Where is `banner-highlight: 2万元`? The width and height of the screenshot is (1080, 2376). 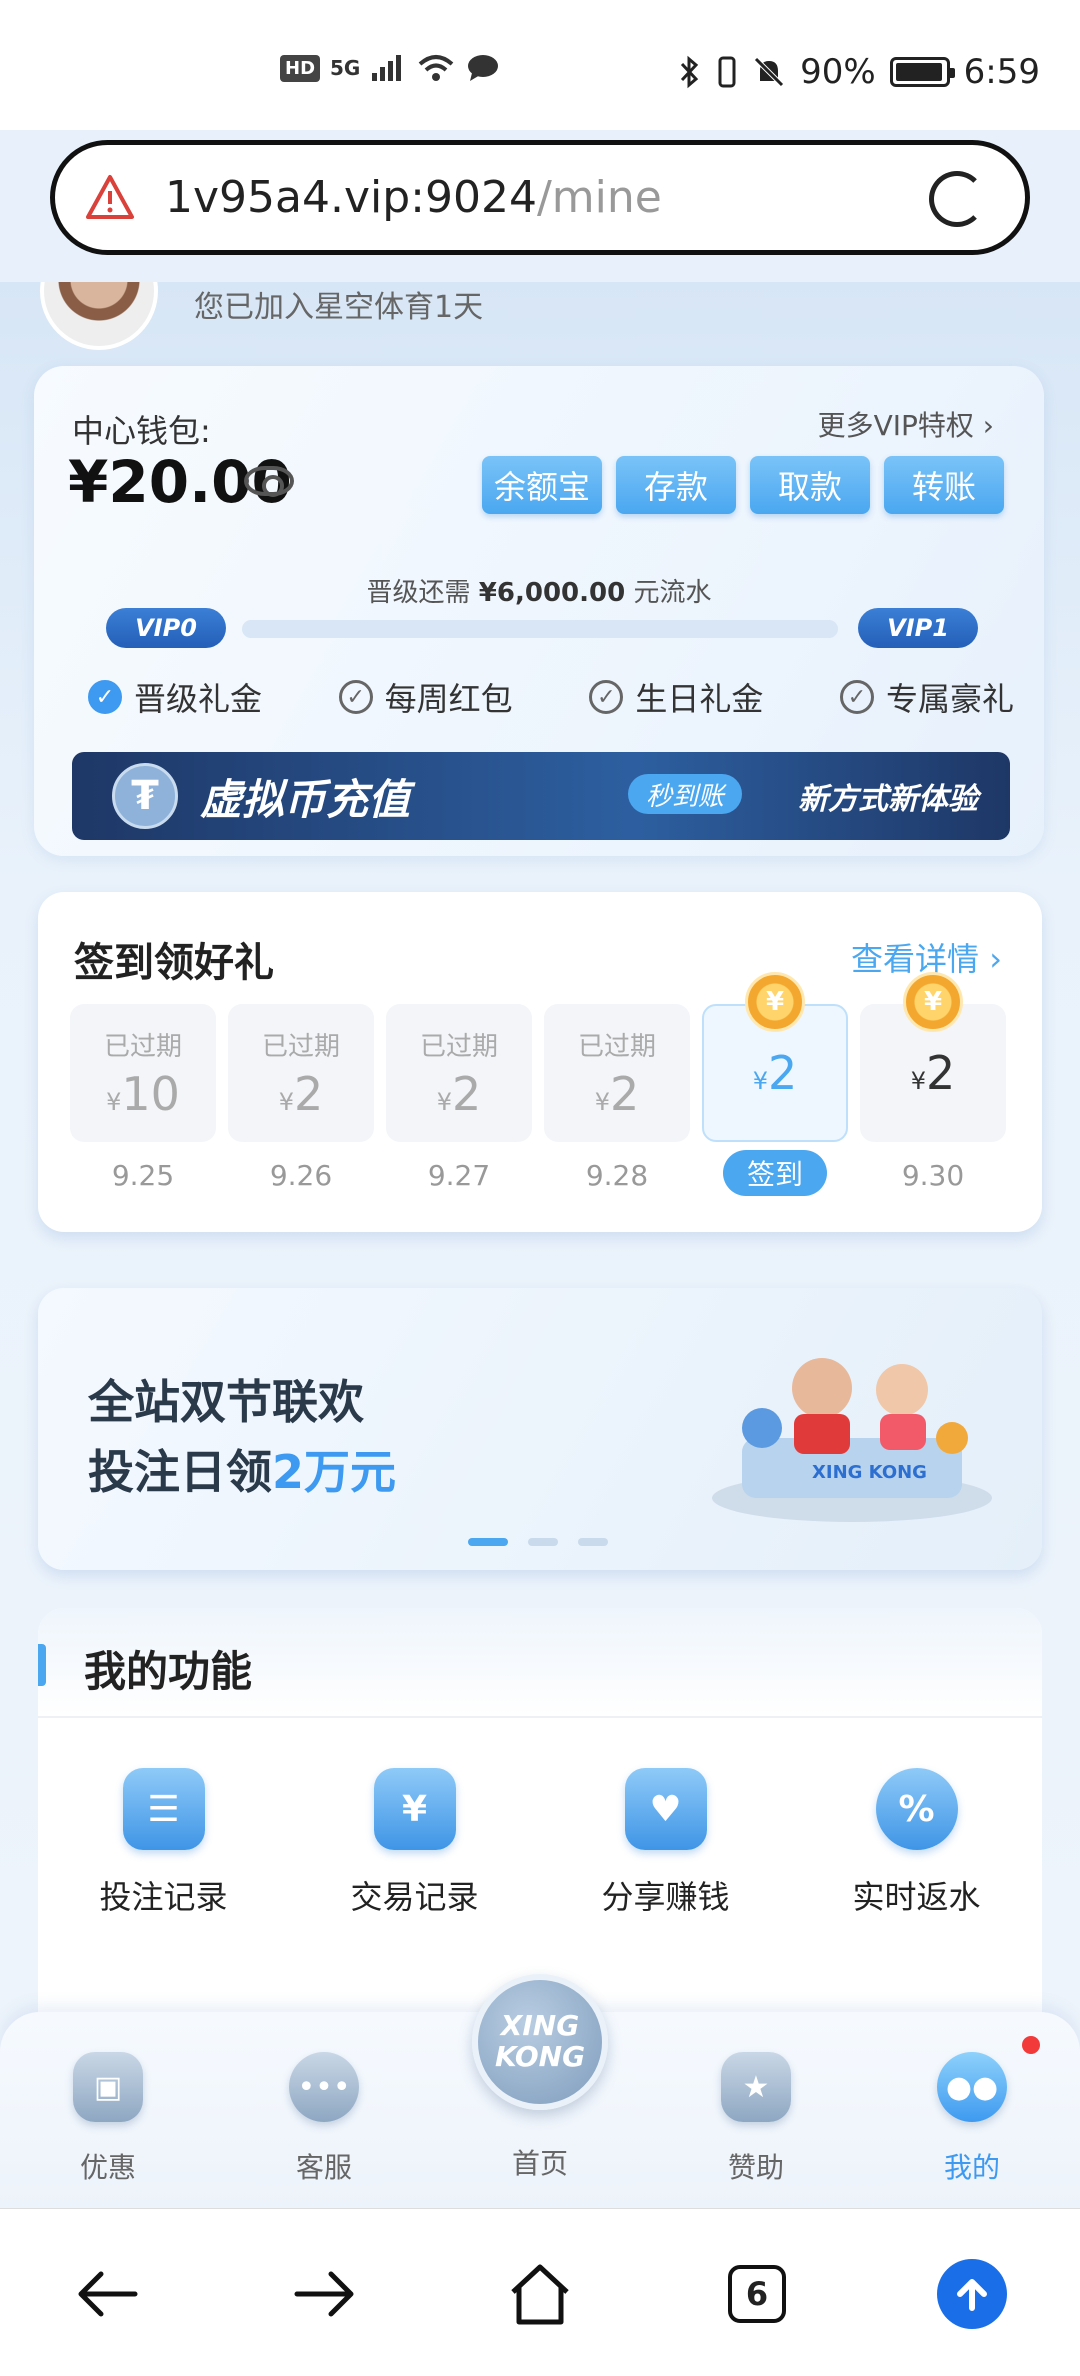
banner-highlight: 2万元 is located at coordinates (334, 1472).